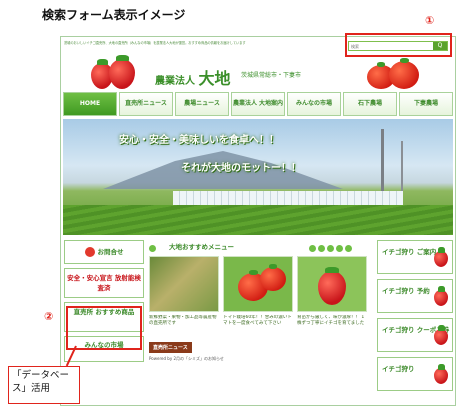  What do you see at coordinates (184, 284) in the screenshot?
I see `vegetables-photo` at bounding box center [184, 284].